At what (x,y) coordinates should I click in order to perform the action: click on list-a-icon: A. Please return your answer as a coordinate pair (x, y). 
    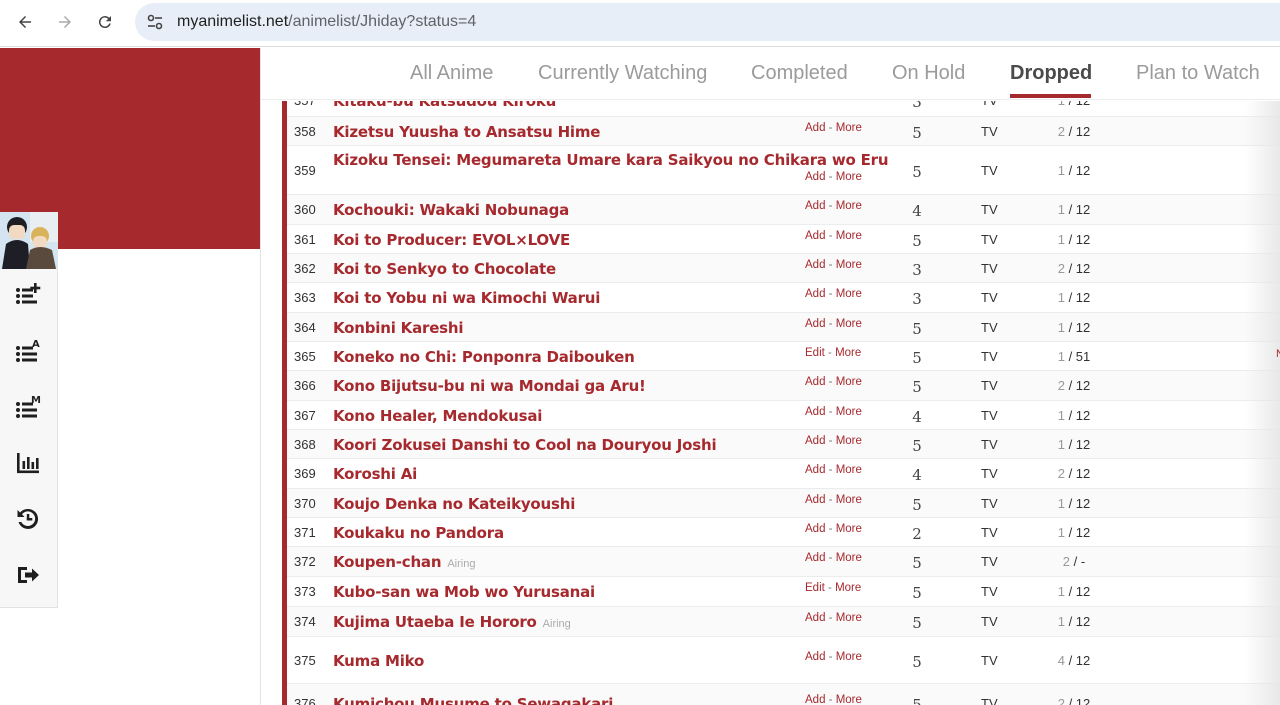
    Looking at the image, I should click on (28, 351).